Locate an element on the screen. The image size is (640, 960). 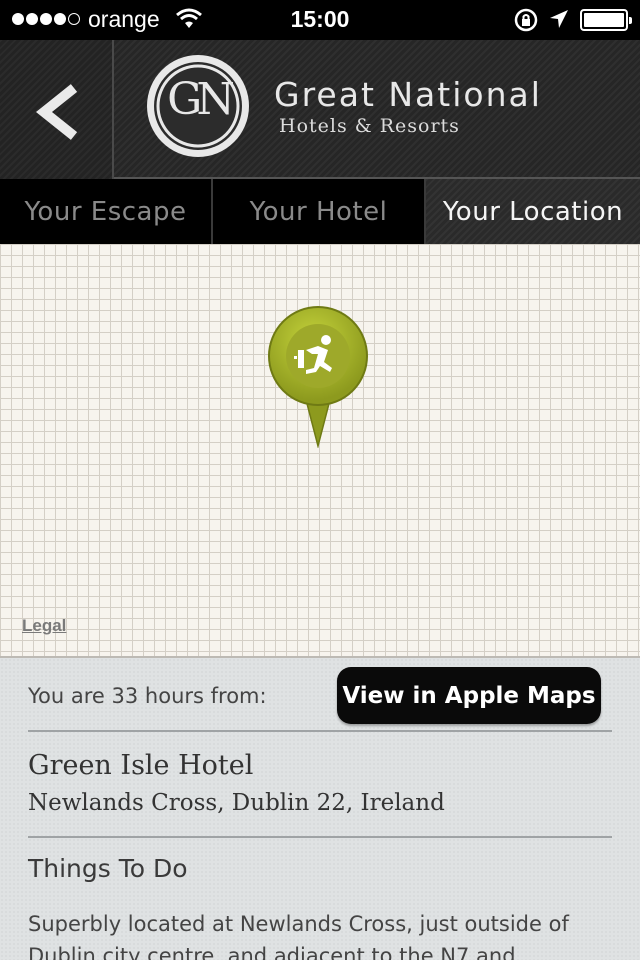
gn-logo: GN is located at coordinates (198, 108).